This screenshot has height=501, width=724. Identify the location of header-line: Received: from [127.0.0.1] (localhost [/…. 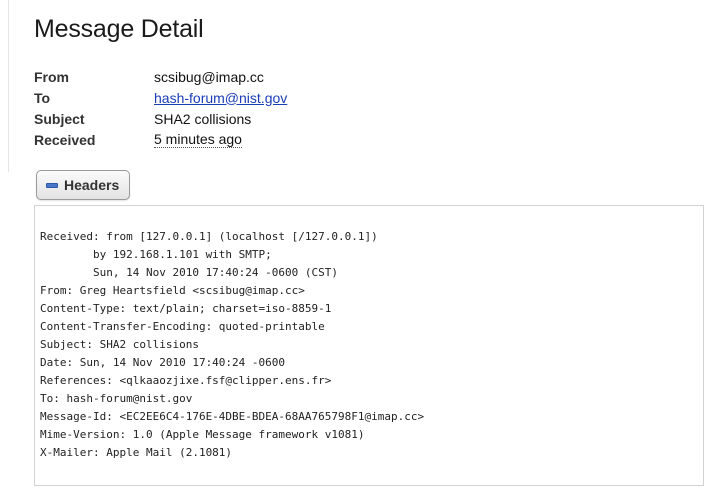
(209, 236).